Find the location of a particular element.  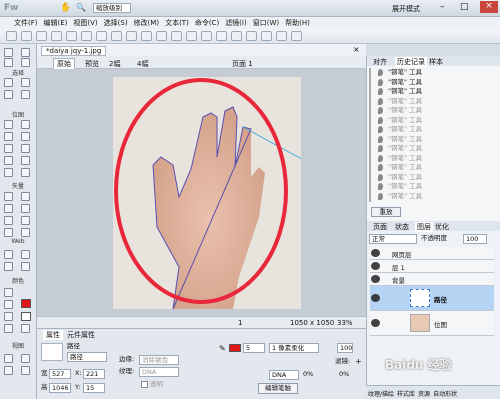

view-4up-tab: 4幅 is located at coordinates (142, 64).